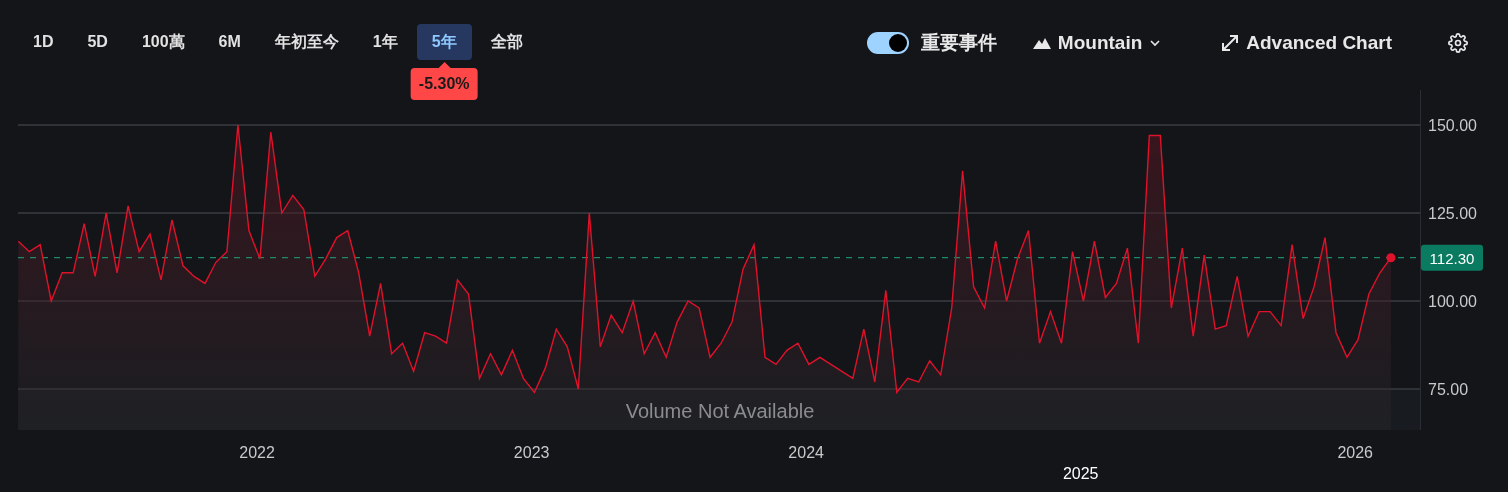  What do you see at coordinates (306, 42) in the screenshot?
I see `range-tab: 年初至今` at bounding box center [306, 42].